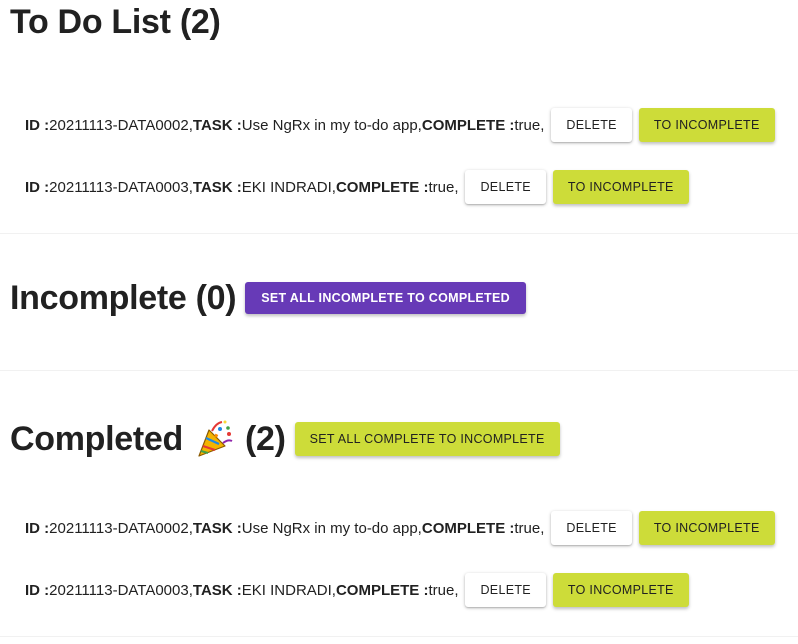  I want to click on party-popper-icon, so click(215, 439).